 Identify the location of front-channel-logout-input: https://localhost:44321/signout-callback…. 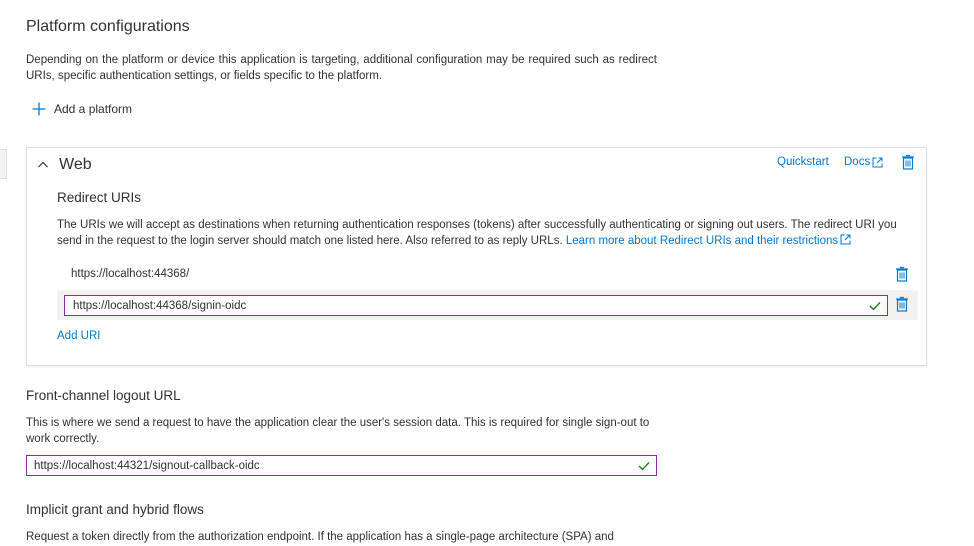
(341, 465).